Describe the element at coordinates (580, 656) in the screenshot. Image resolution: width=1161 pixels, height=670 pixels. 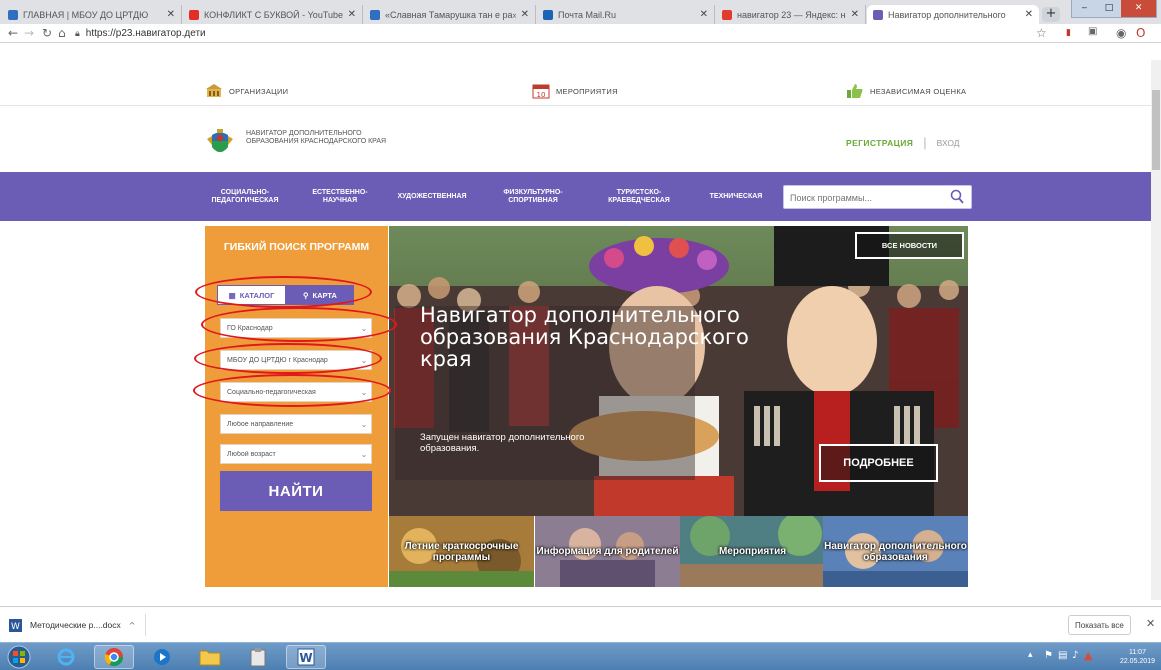
I see `windows-taskbar: W ▴ ⚑ ▤ ♪ ▲ 11:07 22.05.2019` at that location.